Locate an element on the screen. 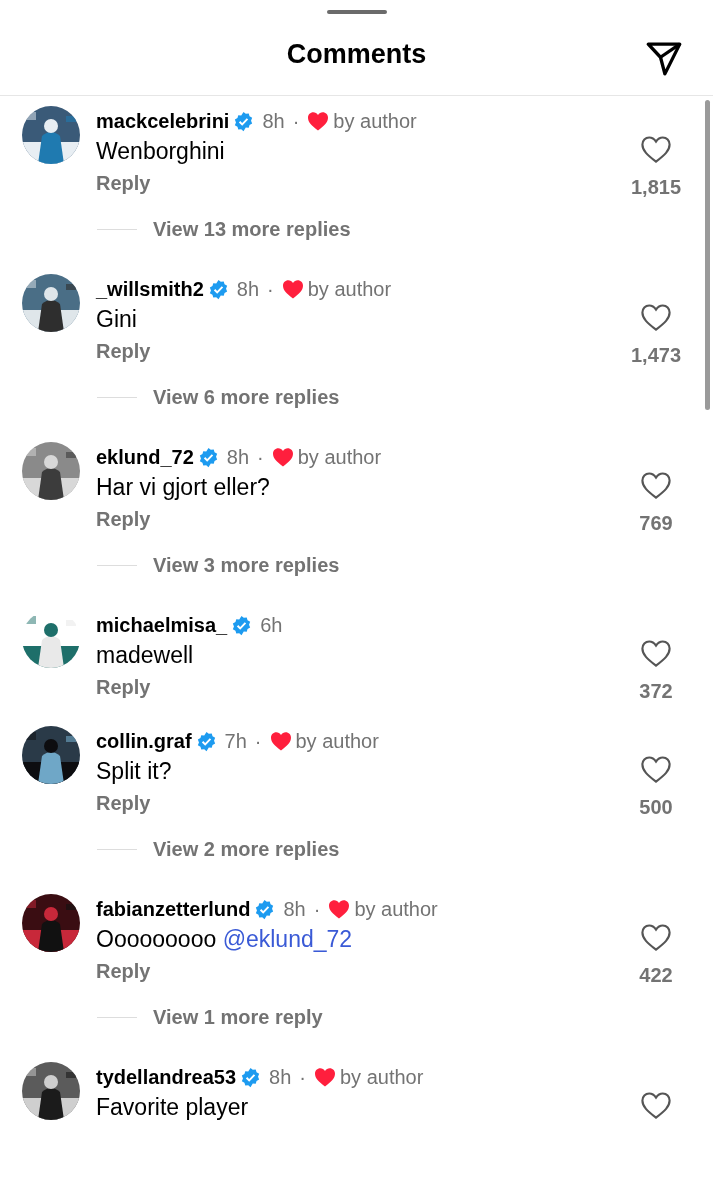 The width and height of the screenshot is (713, 1199). sheet-title: Comments is located at coordinates (356, 55).